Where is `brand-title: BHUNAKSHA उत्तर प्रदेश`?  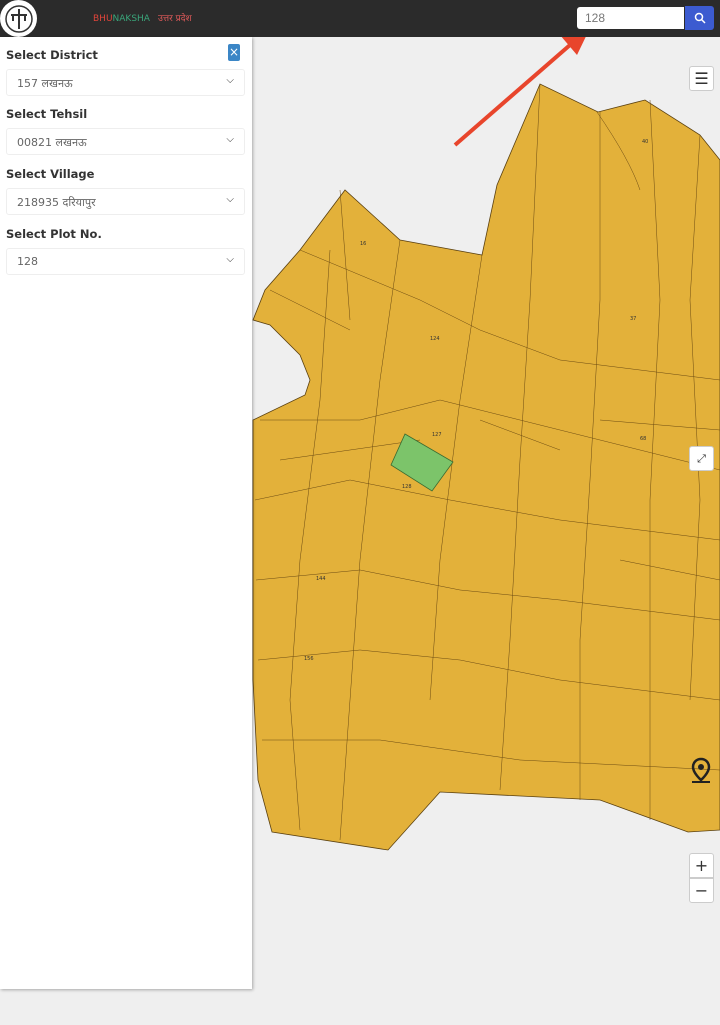
brand-title: BHUNAKSHA उत्तर प्रदेश is located at coordinates (142, 17).